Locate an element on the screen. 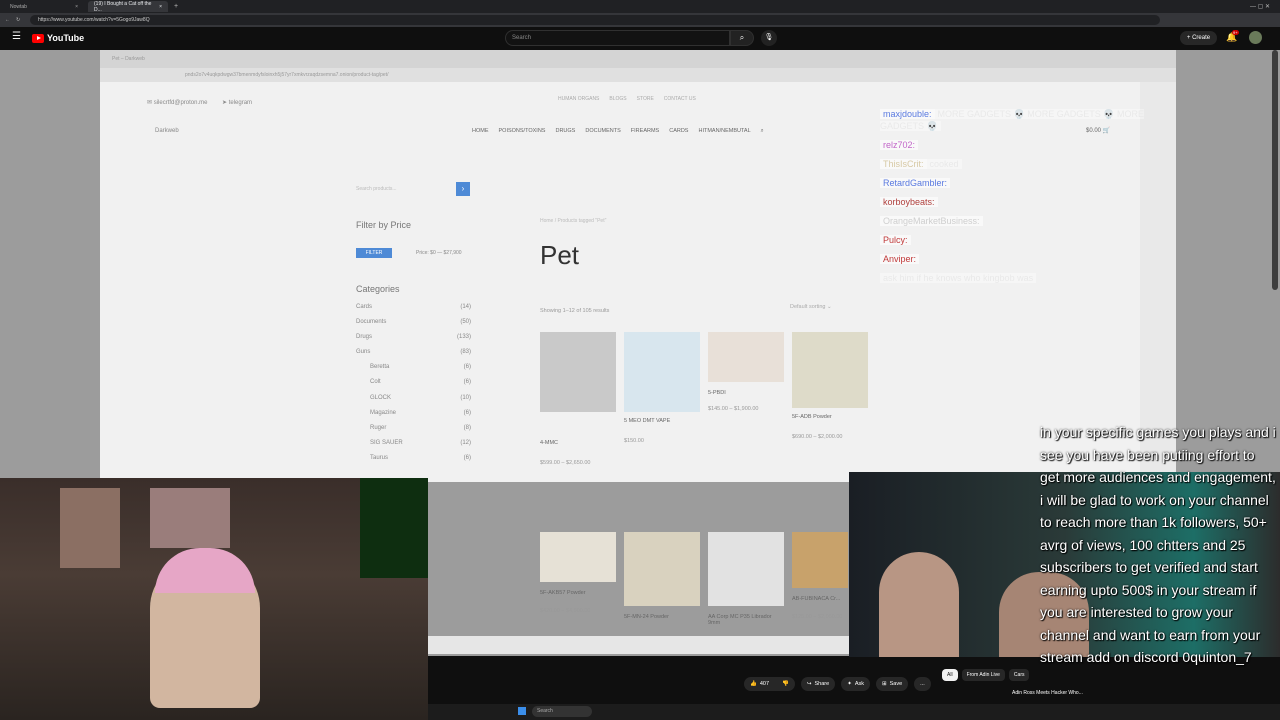 The height and width of the screenshot is (720, 1280). chat-text: cooked is located at coordinates (944, 164).